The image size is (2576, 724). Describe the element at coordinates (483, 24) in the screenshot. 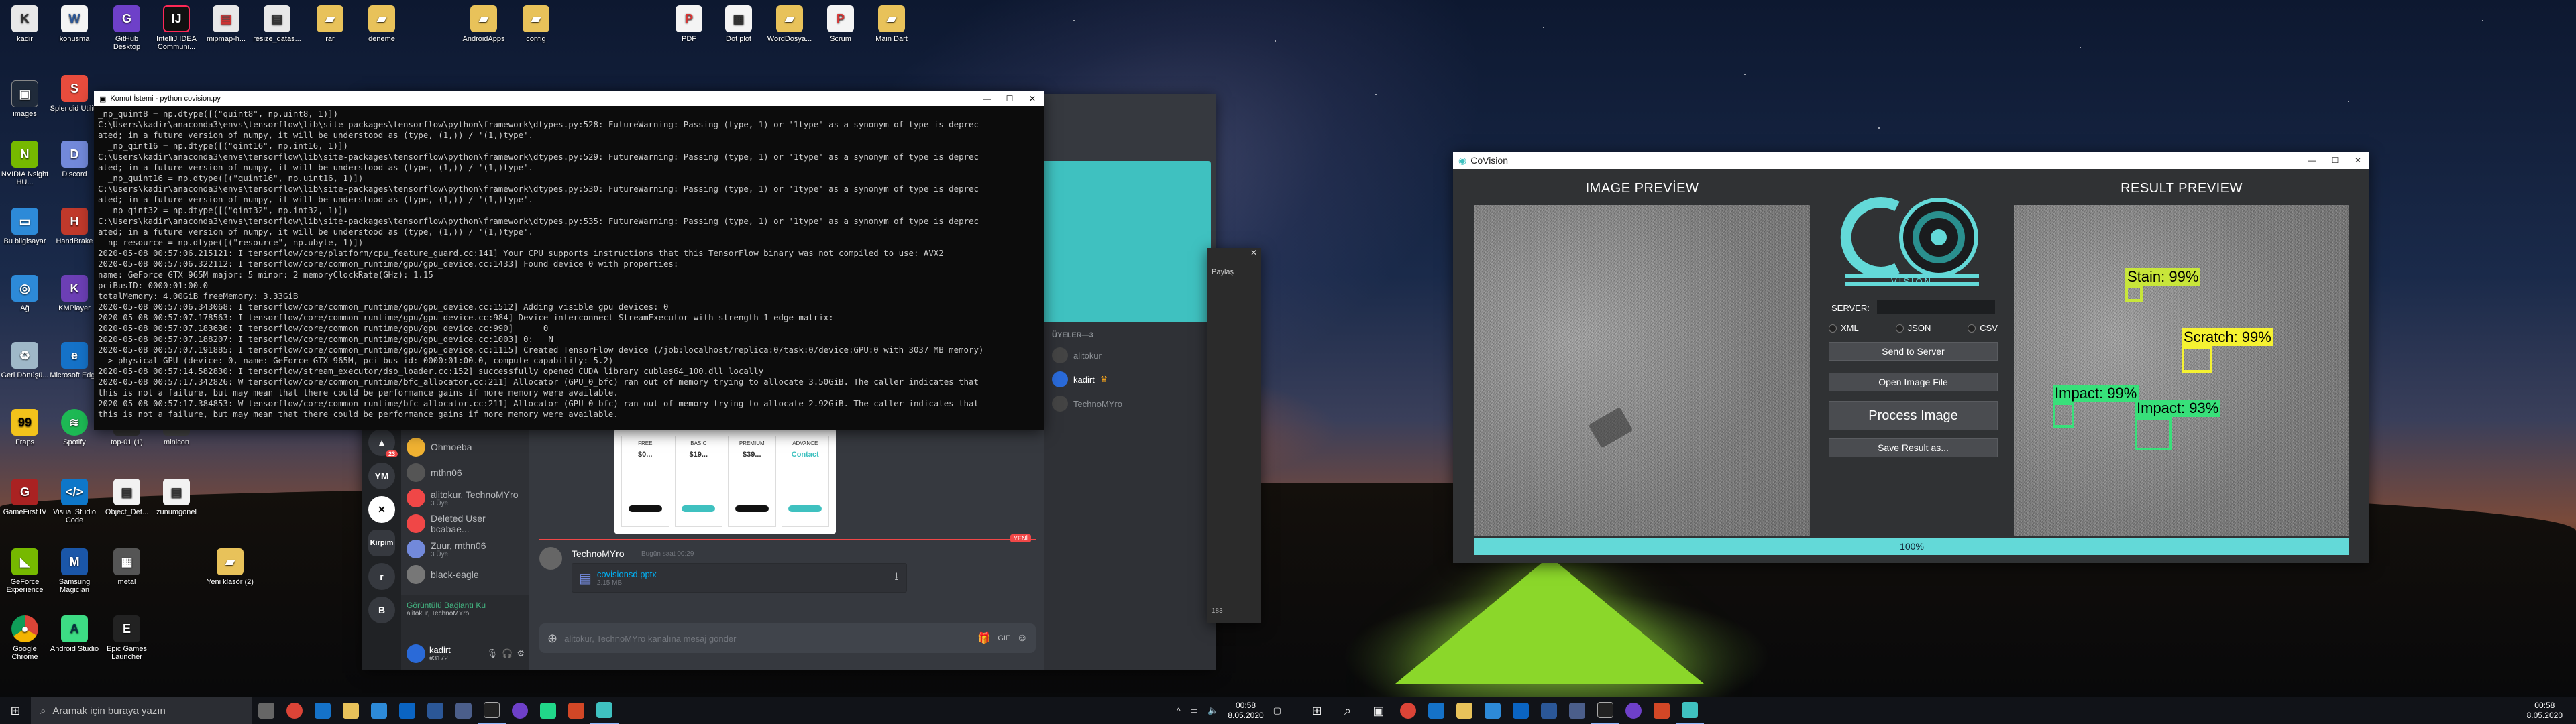

I see `desktop-icon-androidapps: ▰ AndroidApps` at that location.